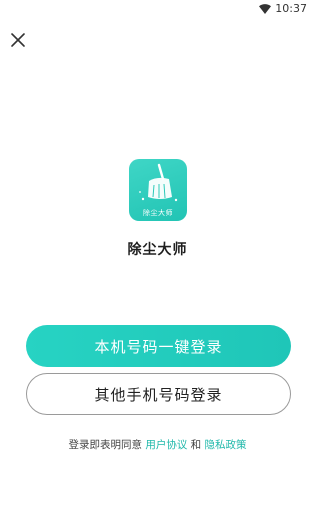  Describe the element at coordinates (157, 9) in the screenshot. I see `status-bar: 10:37` at that location.